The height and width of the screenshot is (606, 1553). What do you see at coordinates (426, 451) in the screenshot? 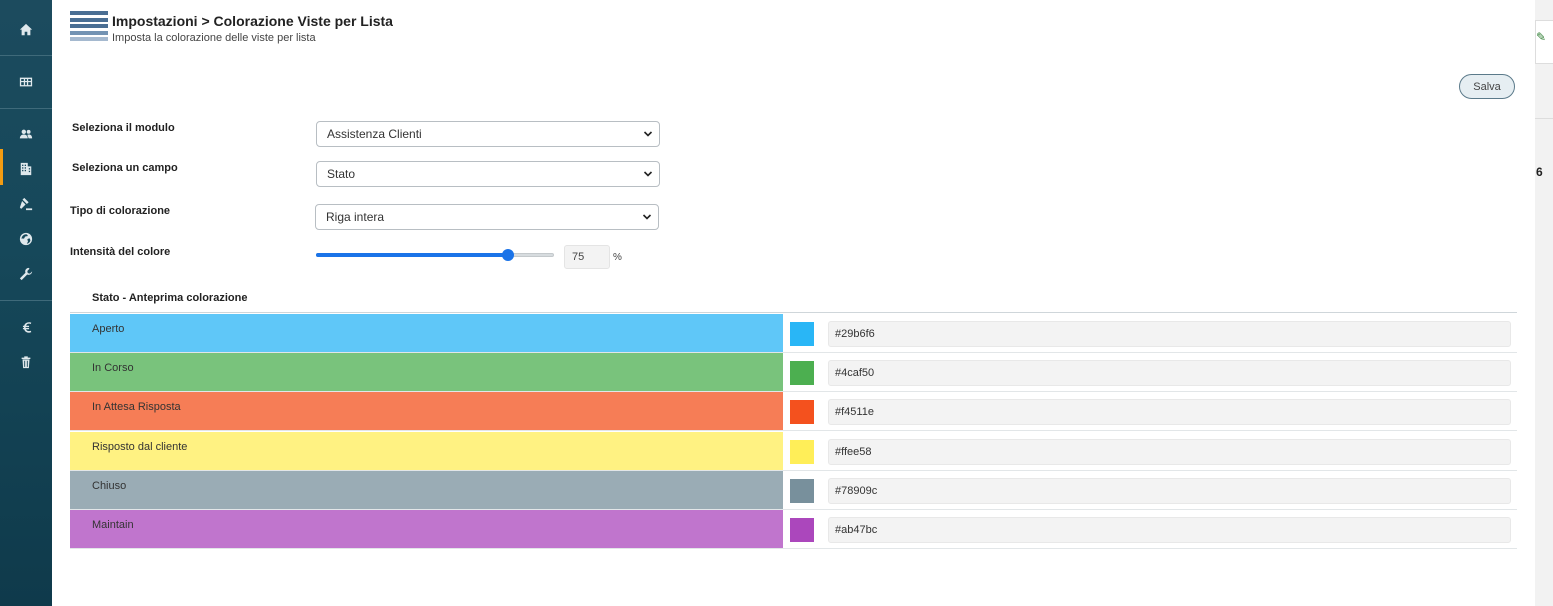
I see `row-color-preview: Risposto dal cliente` at bounding box center [426, 451].